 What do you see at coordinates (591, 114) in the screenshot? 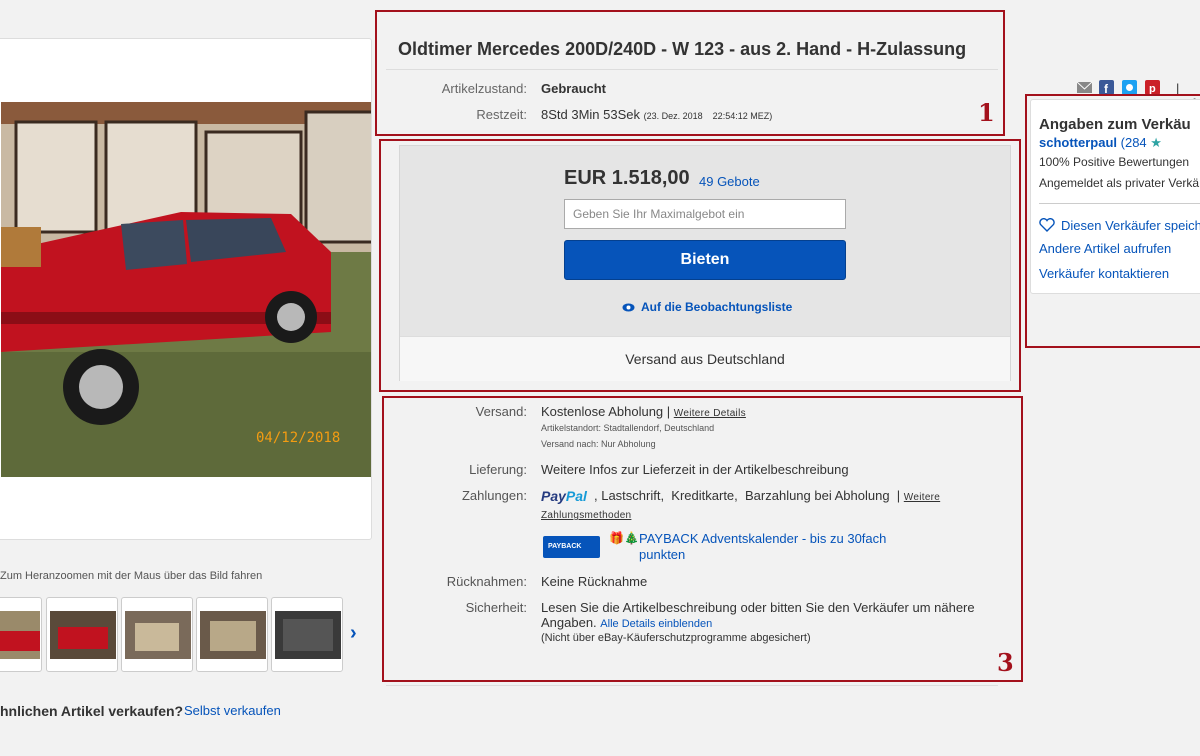
I see `time-left-countdown: 8Std 3Min 53Sek` at bounding box center [591, 114].